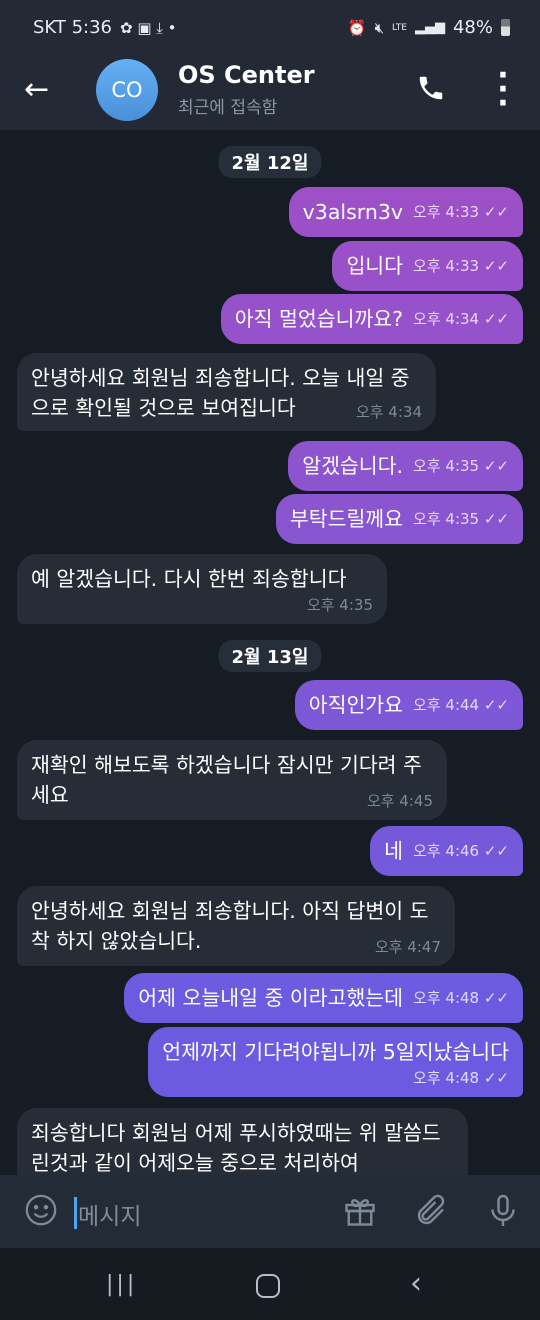 Image resolution: width=540 pixels, height=1320 pixels. What do you see at coordinates (405, 212) in the screenshot?
I see `outgoing-message: v3alsrn3v 오후 4:33 ✓✓` at bounding box center [405, 212].